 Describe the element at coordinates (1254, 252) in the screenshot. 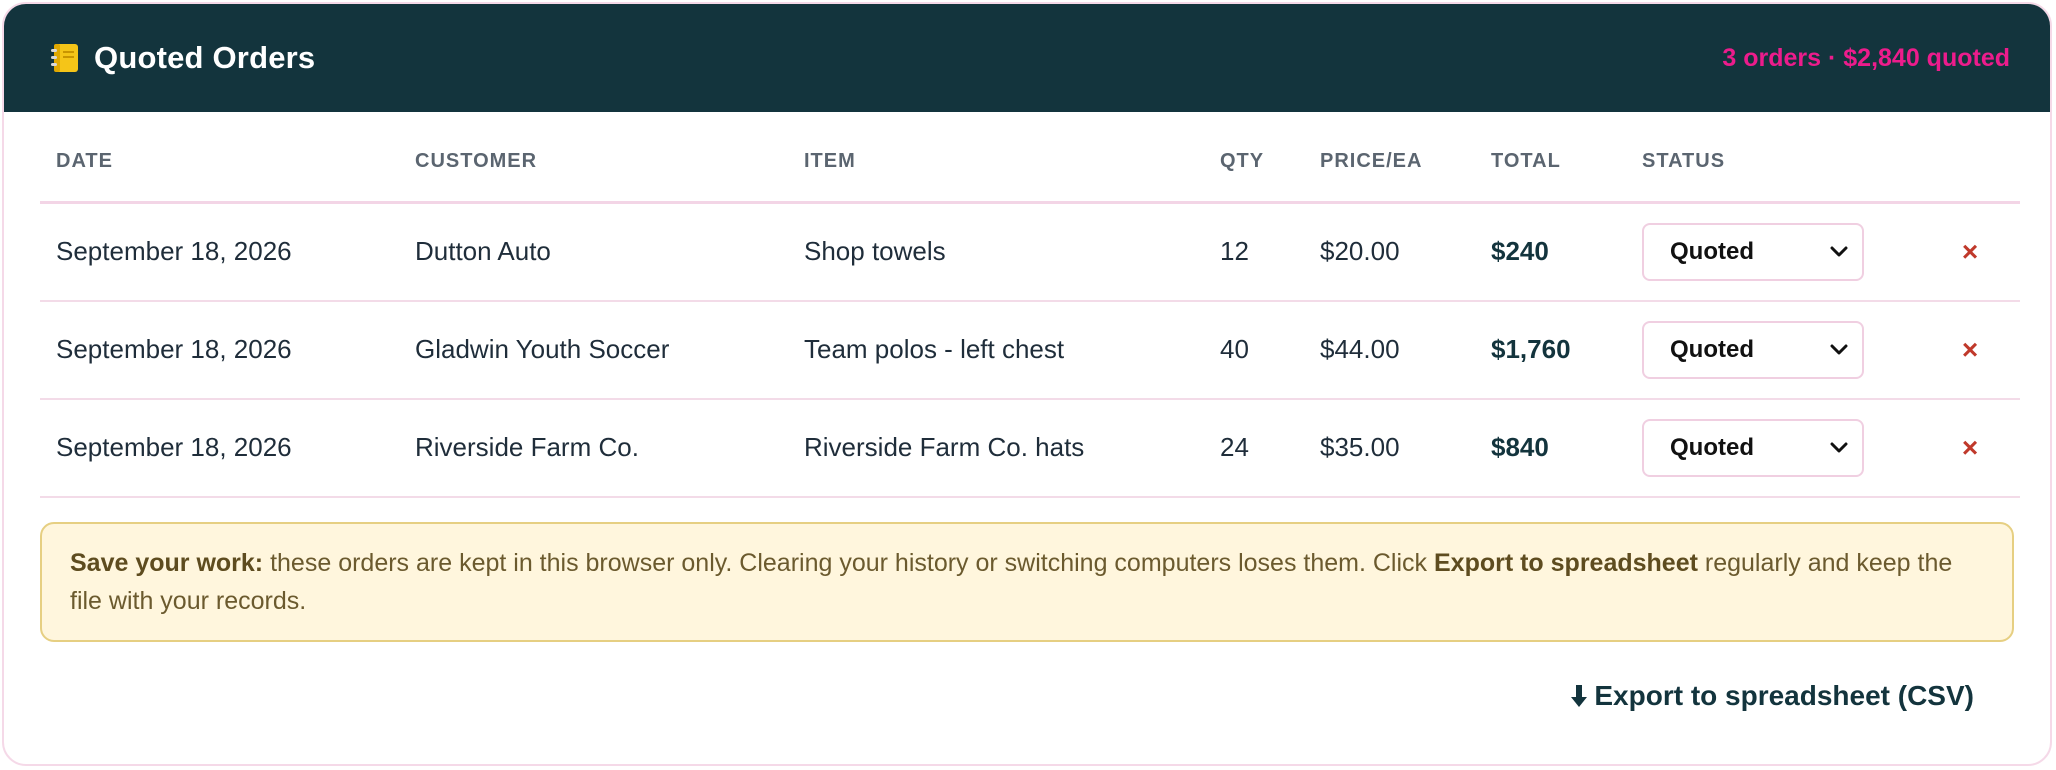

I see `cell-qty: 12` at that location.